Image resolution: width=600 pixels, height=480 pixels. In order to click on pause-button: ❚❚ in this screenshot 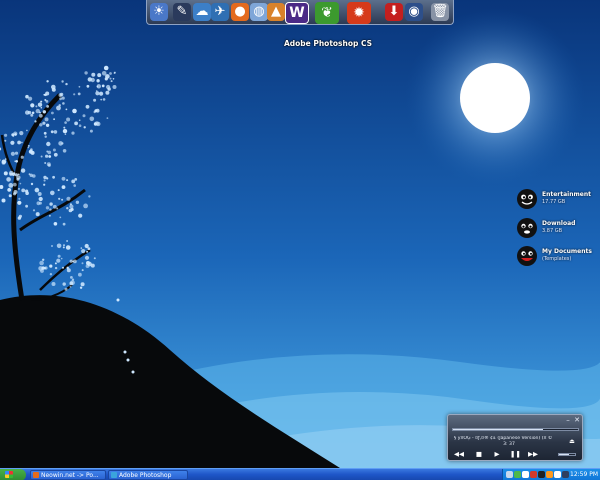, I will do `click(515, 454)`.